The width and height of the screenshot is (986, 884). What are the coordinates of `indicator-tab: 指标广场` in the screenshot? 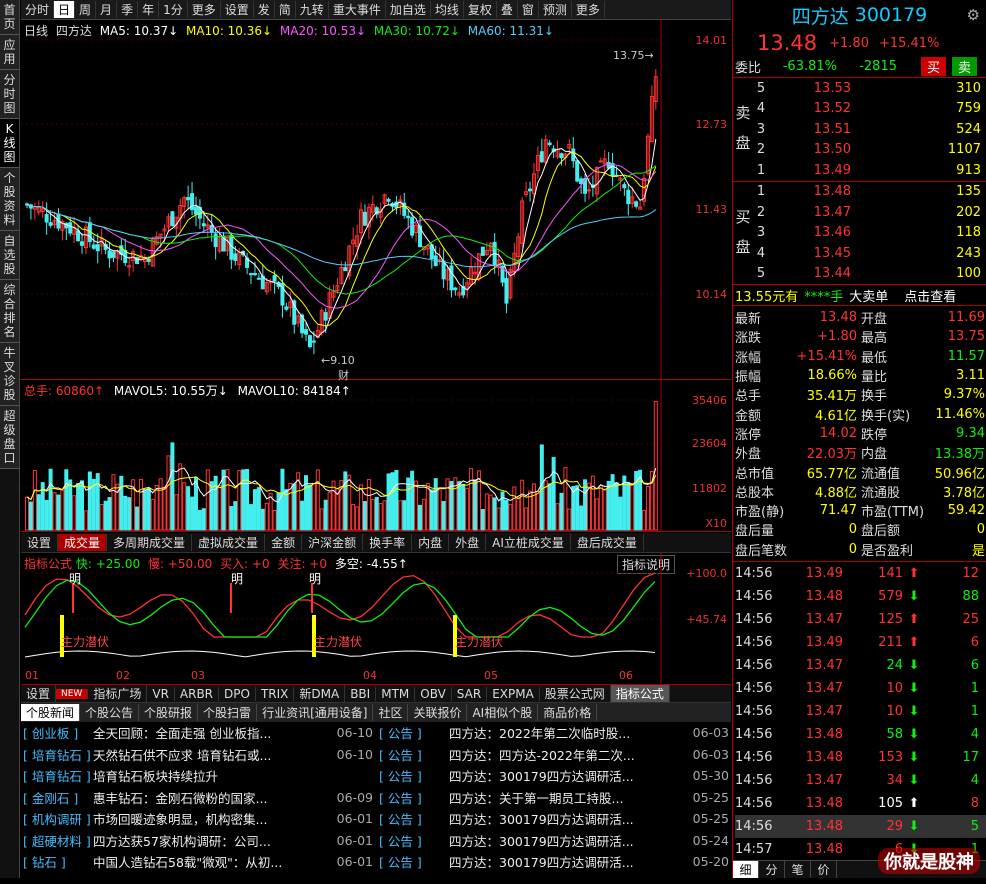 It's located at (118, 693).